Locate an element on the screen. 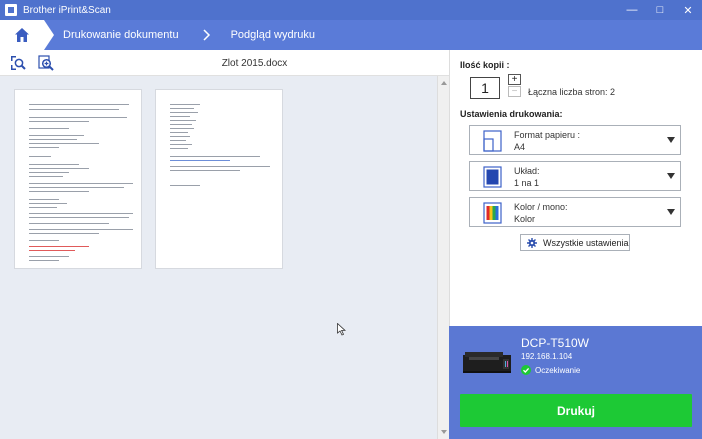 Image resolution: width=702 pixels, height=439 pixels. check-icon is located at coordinates (526, 370).